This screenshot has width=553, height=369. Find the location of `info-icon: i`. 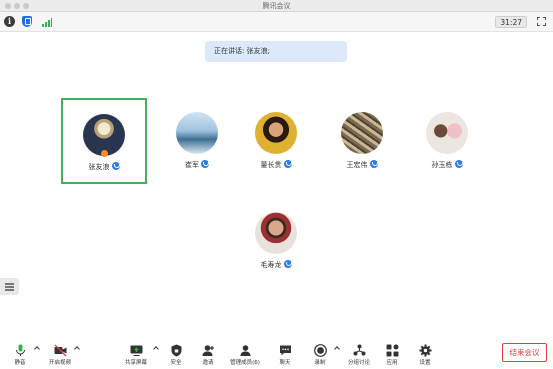

info-icon: i is located at coordinates (9, 21).